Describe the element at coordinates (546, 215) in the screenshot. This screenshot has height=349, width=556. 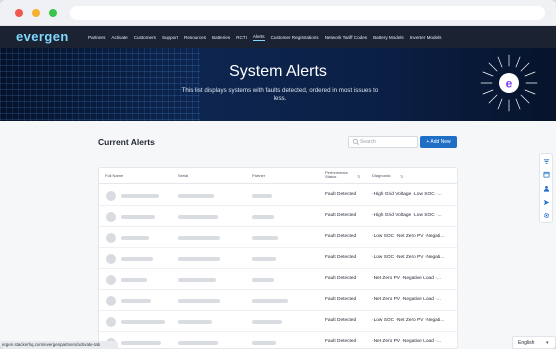
I see `gear-icon` at that location.